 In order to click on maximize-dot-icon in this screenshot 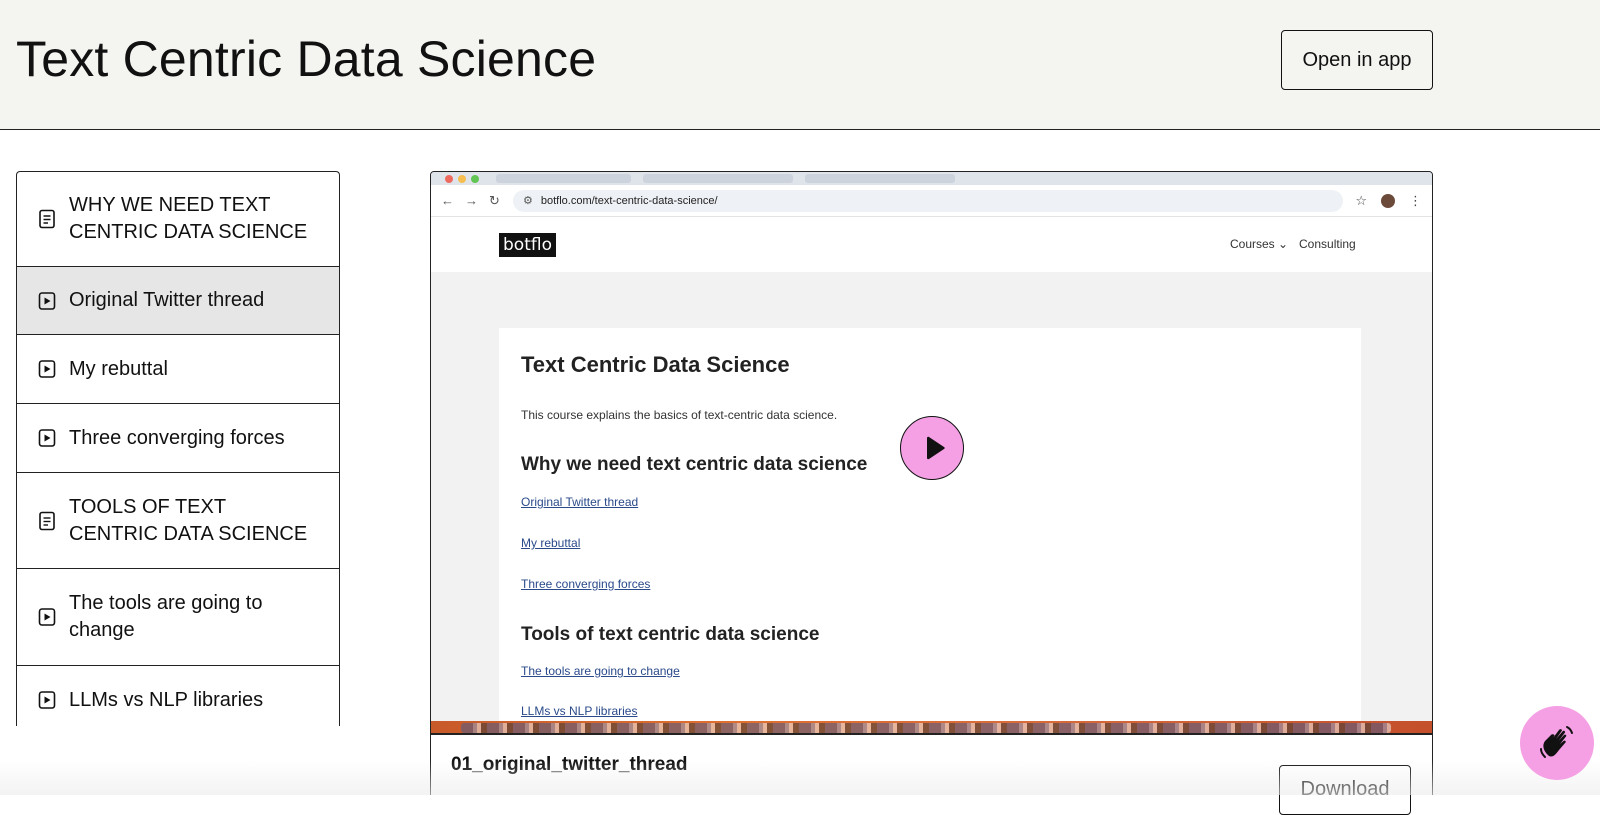, I will do `click(475, 178)`.